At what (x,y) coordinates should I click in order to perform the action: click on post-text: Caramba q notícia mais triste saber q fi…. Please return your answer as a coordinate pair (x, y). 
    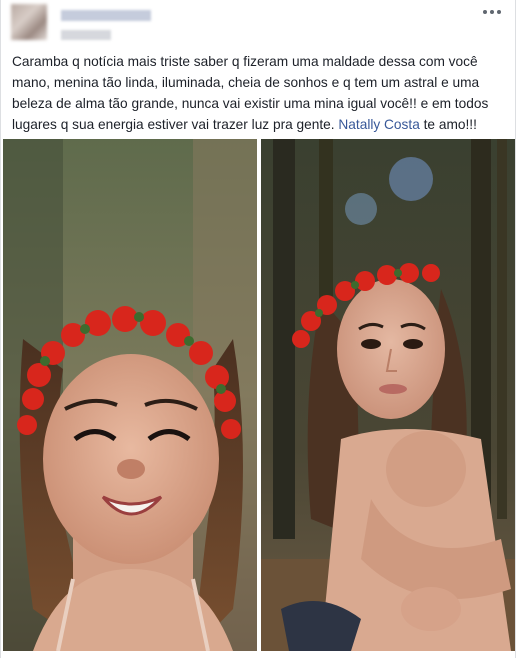
    Looking at the image, I should click on (259, 93).